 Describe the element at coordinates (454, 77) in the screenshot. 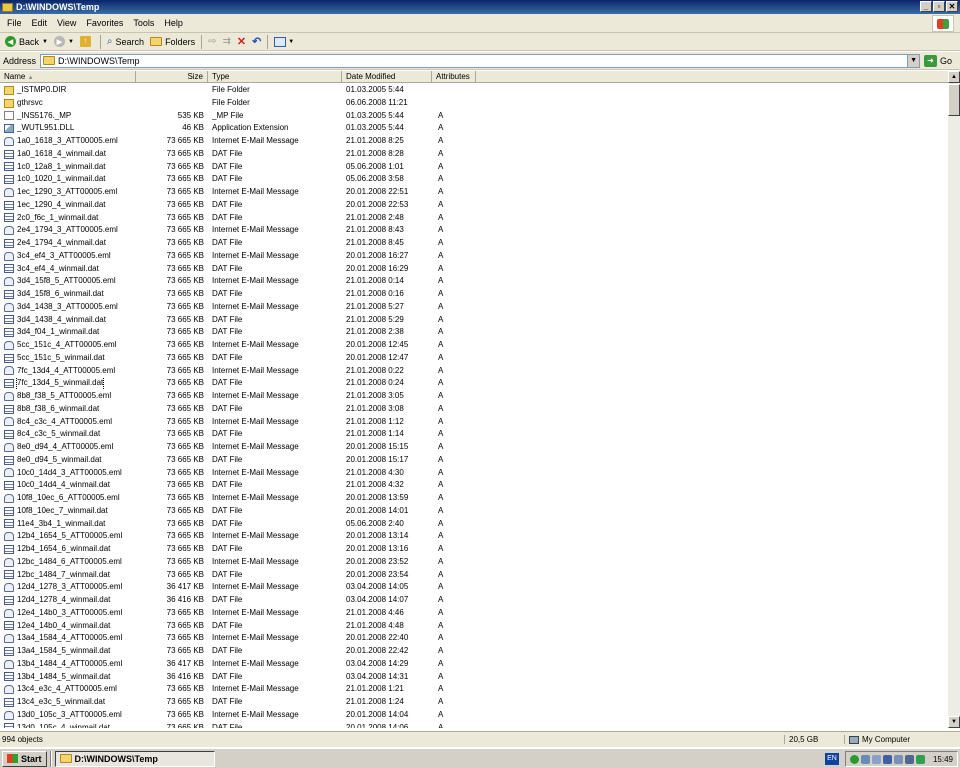

I see `column-header-attributes: Attributes` at that location.